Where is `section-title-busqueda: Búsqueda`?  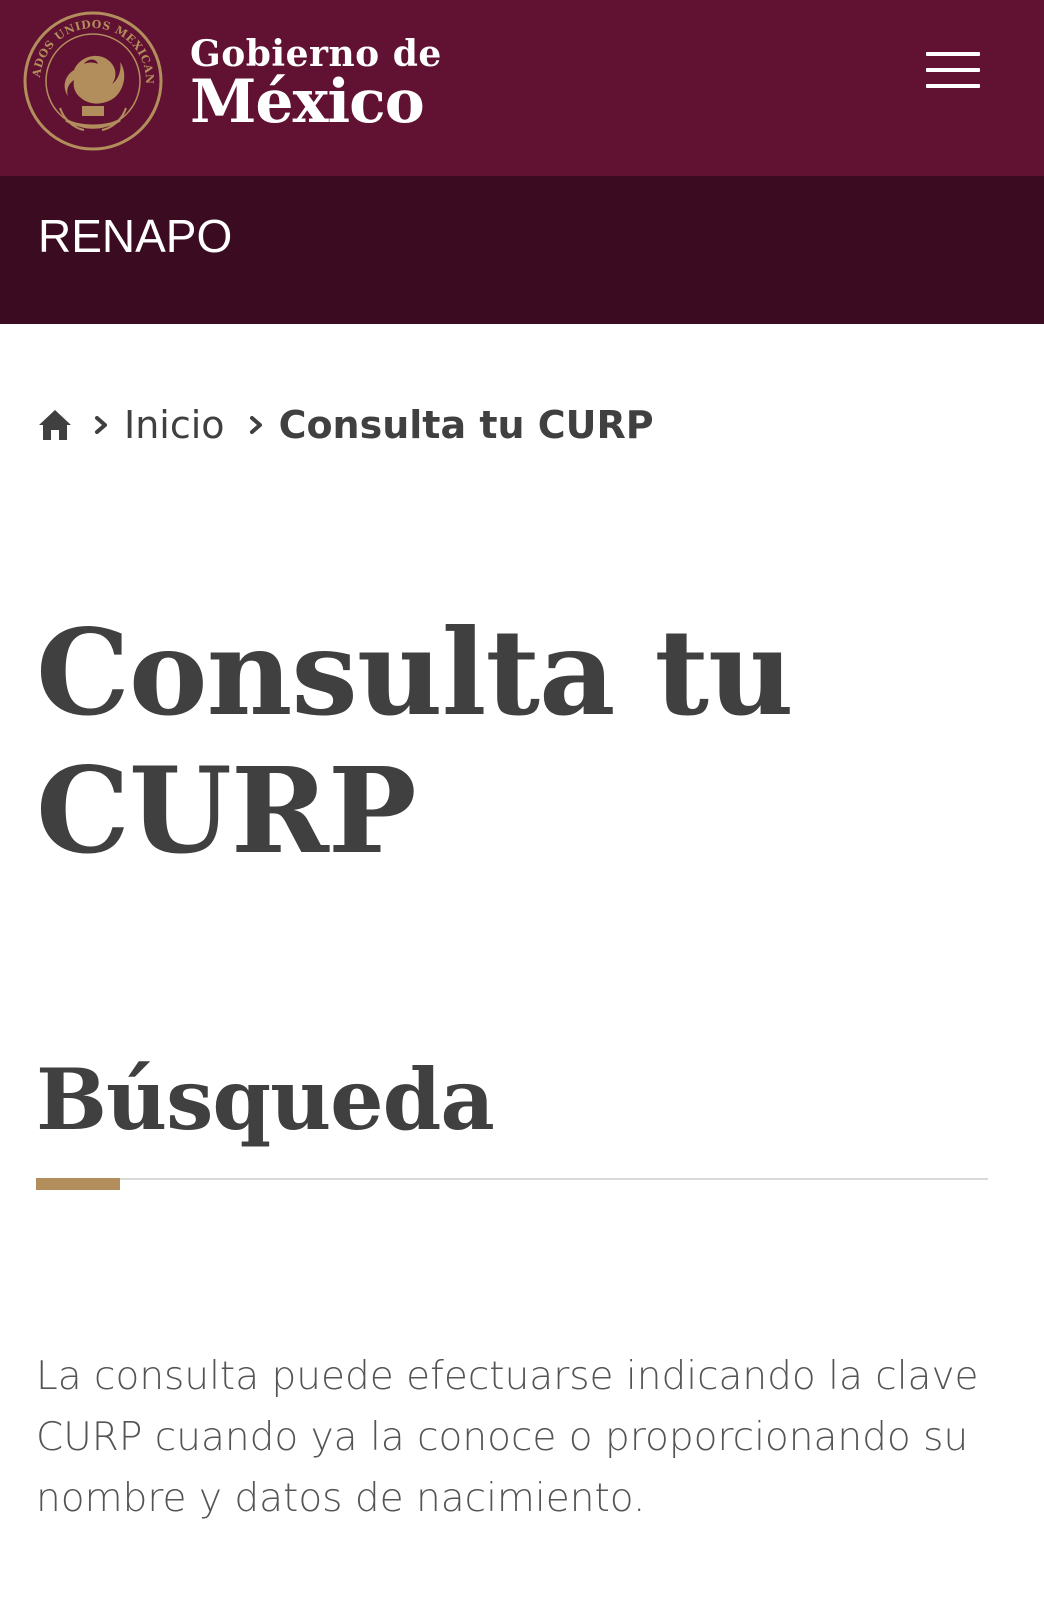
section-title-busqueda: Búsqueda is located at coordinates (265, 1099).